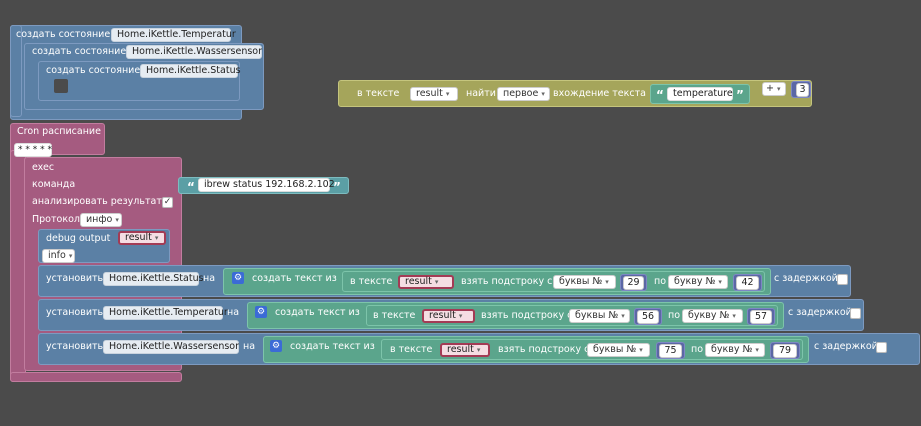 The height and width of the screenshot is (426, 921). What do you see at coordinates (648, 317) in the screenshot?
I see `from-number-field: 56` at bounding box center [648, 317].